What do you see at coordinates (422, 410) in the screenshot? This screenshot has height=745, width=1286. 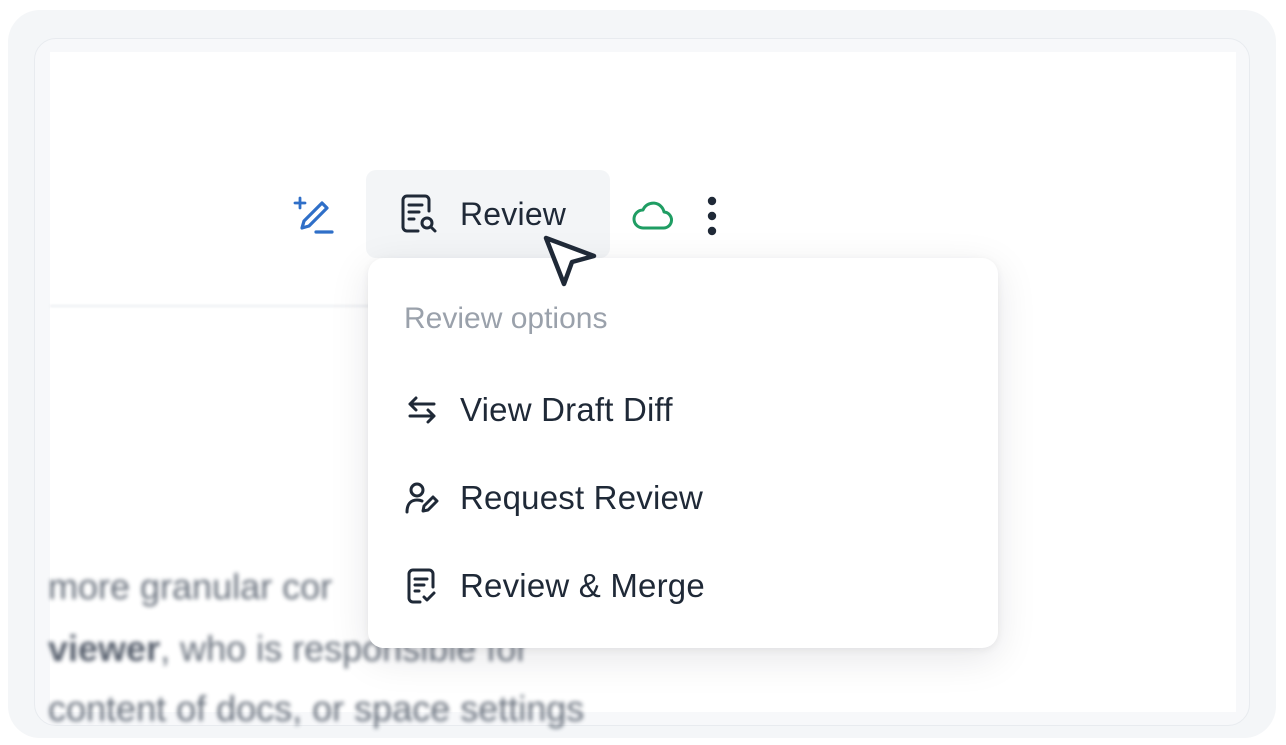 I see `swap-arrows-icon` at bounding box center [422, 410].